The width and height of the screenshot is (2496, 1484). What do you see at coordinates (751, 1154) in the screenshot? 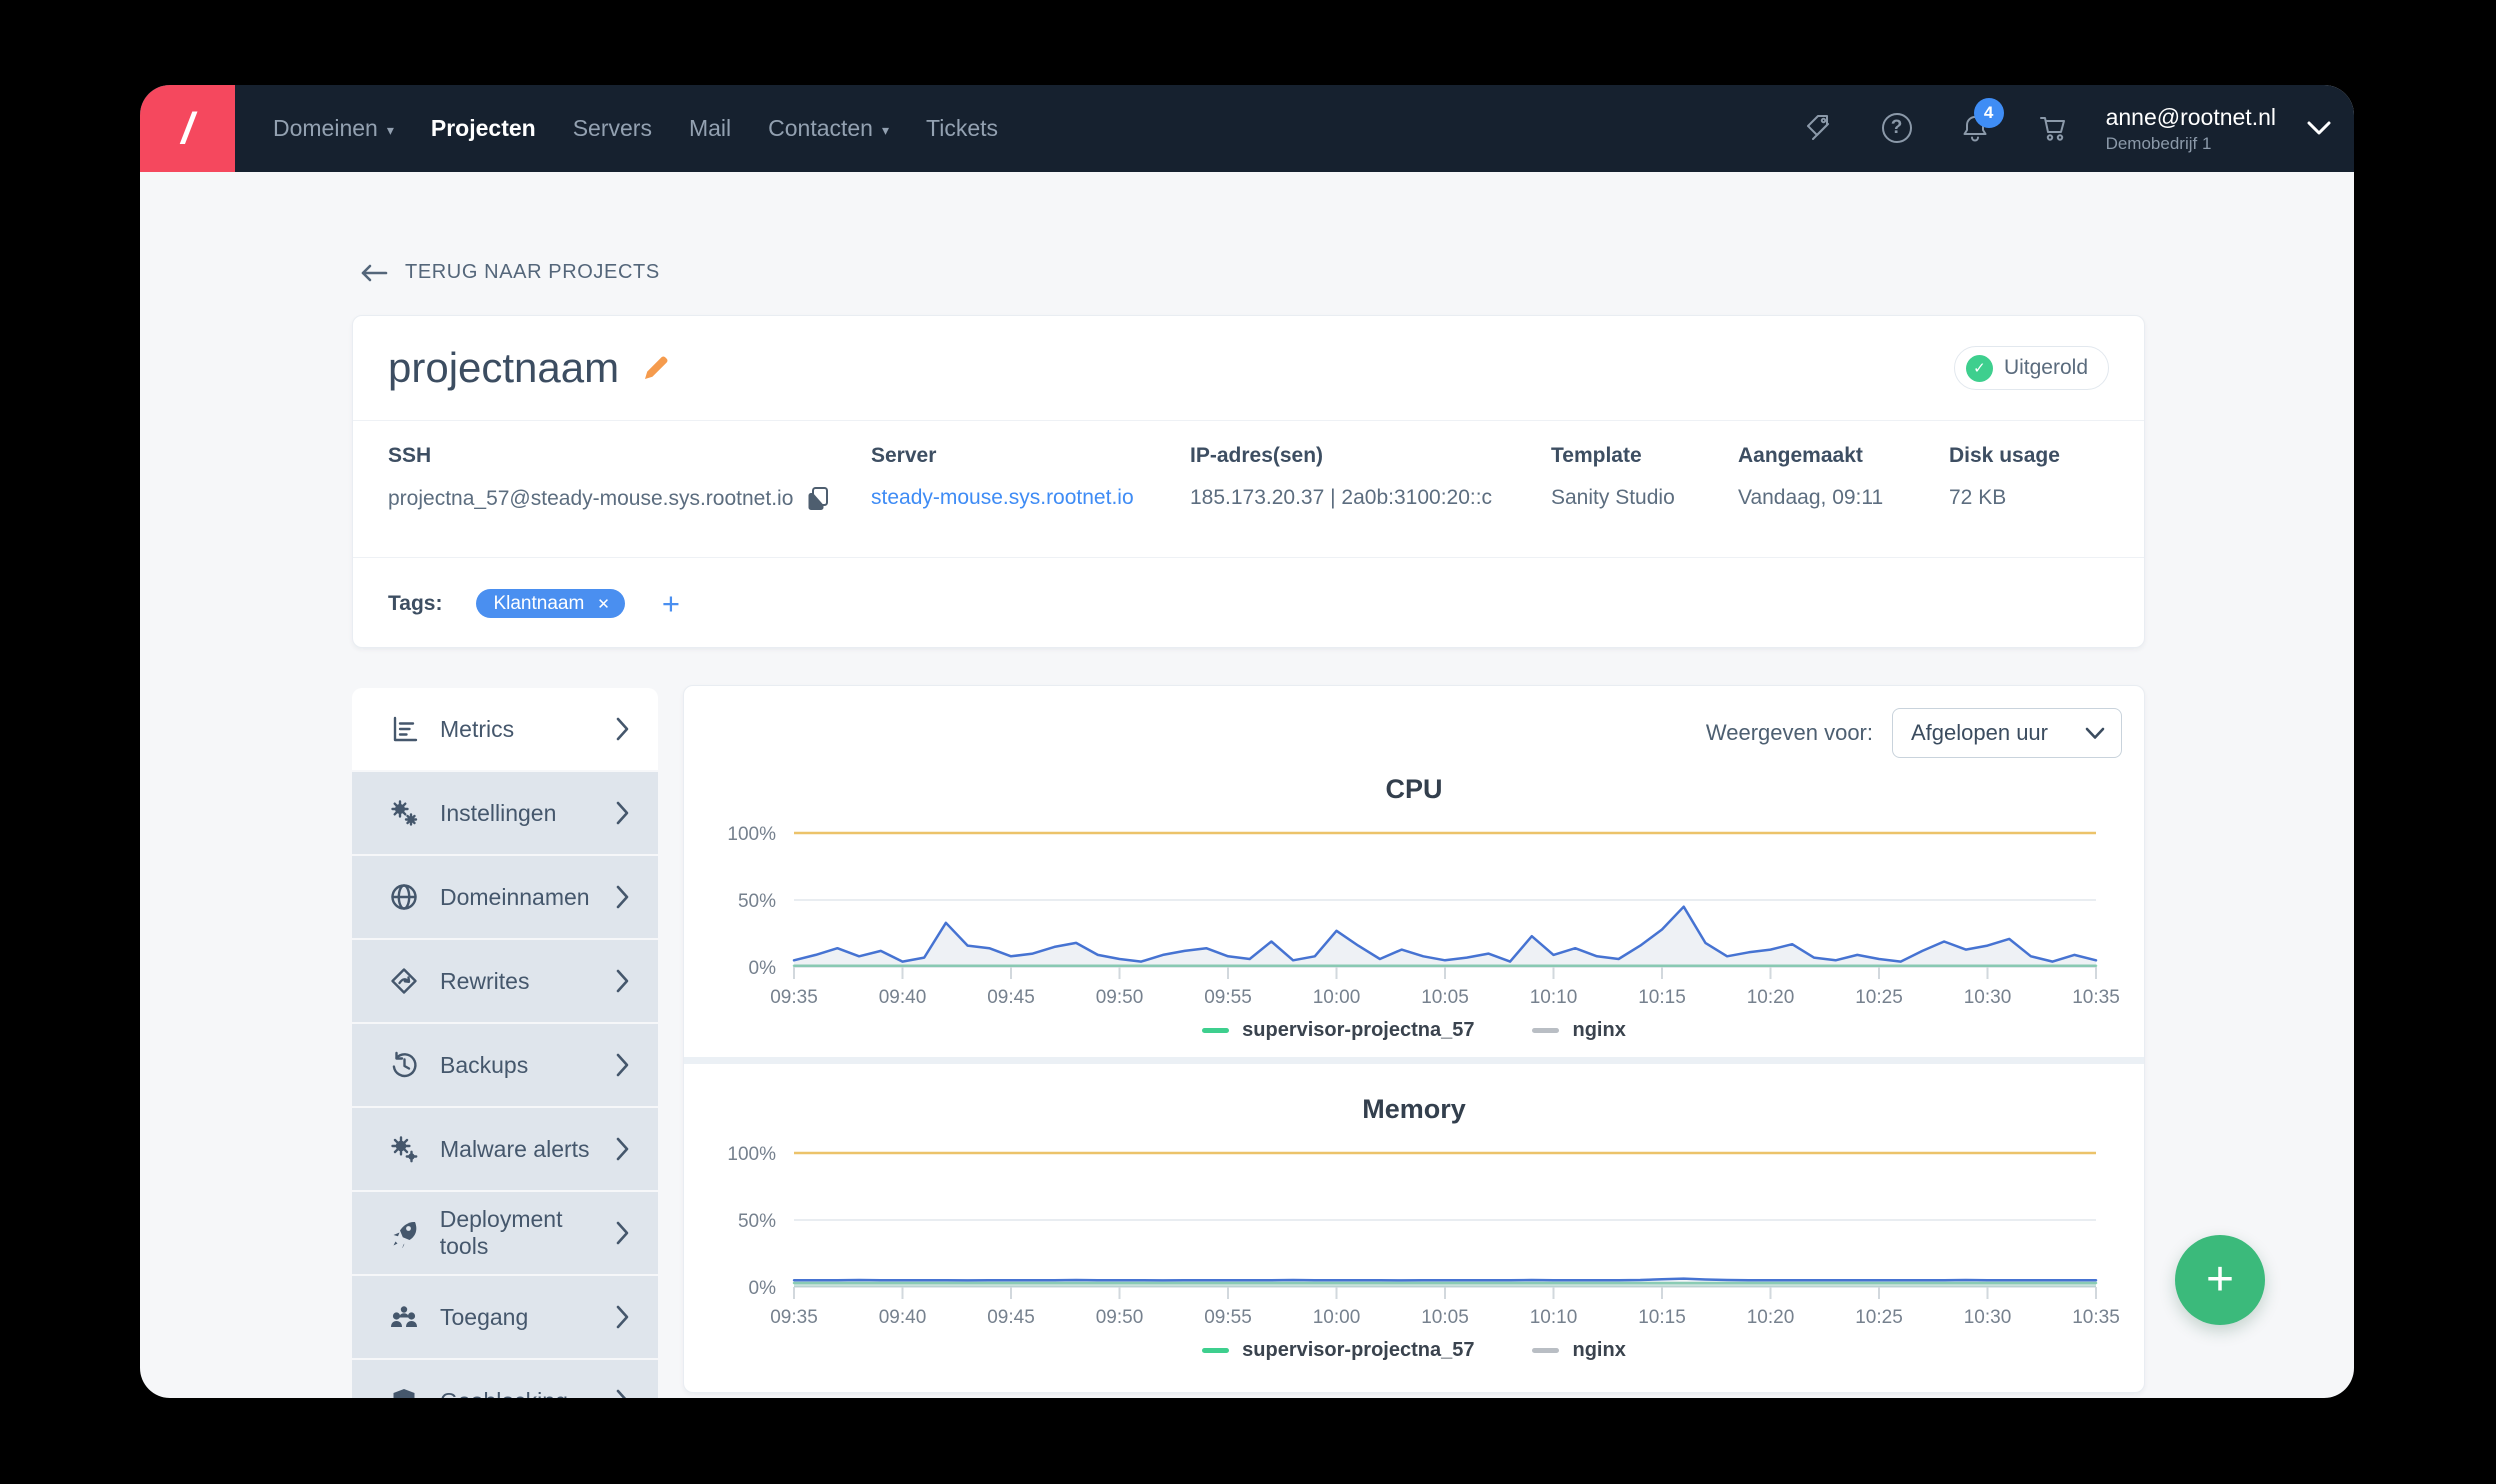
I see `svg-text: 100%` at bounding box center [751, 1154].